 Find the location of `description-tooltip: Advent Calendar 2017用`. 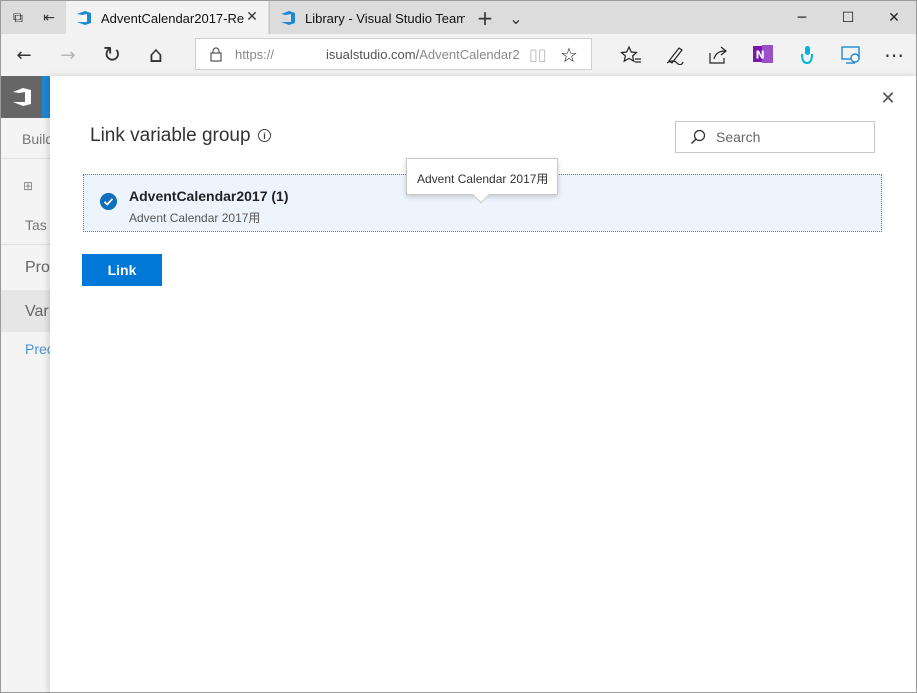

description-tooltip: Advent Calendar 2017用 is located at coordinates (482, 181).